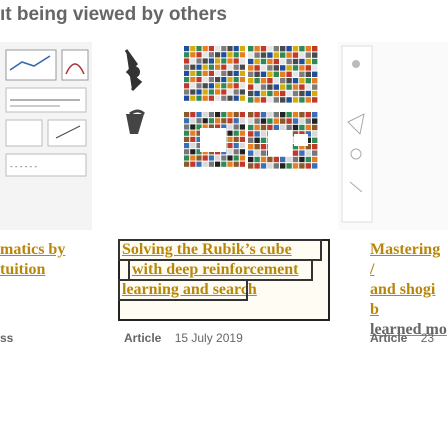 This screenshot has width=448, height=448. I want to click on card-title-link: Mastering / and shogi b learned mo, so click(409, 290).